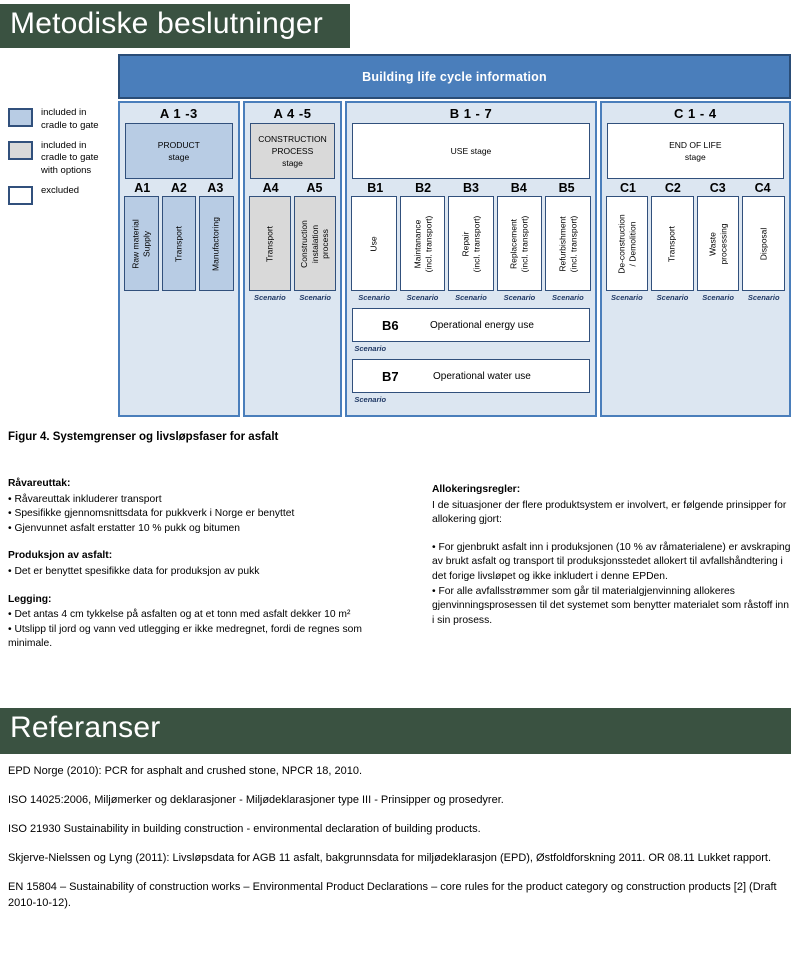 The height and width of the screenshot is (960, 801). I want to click on section-banner-references: Referanser, so click(395, 731).